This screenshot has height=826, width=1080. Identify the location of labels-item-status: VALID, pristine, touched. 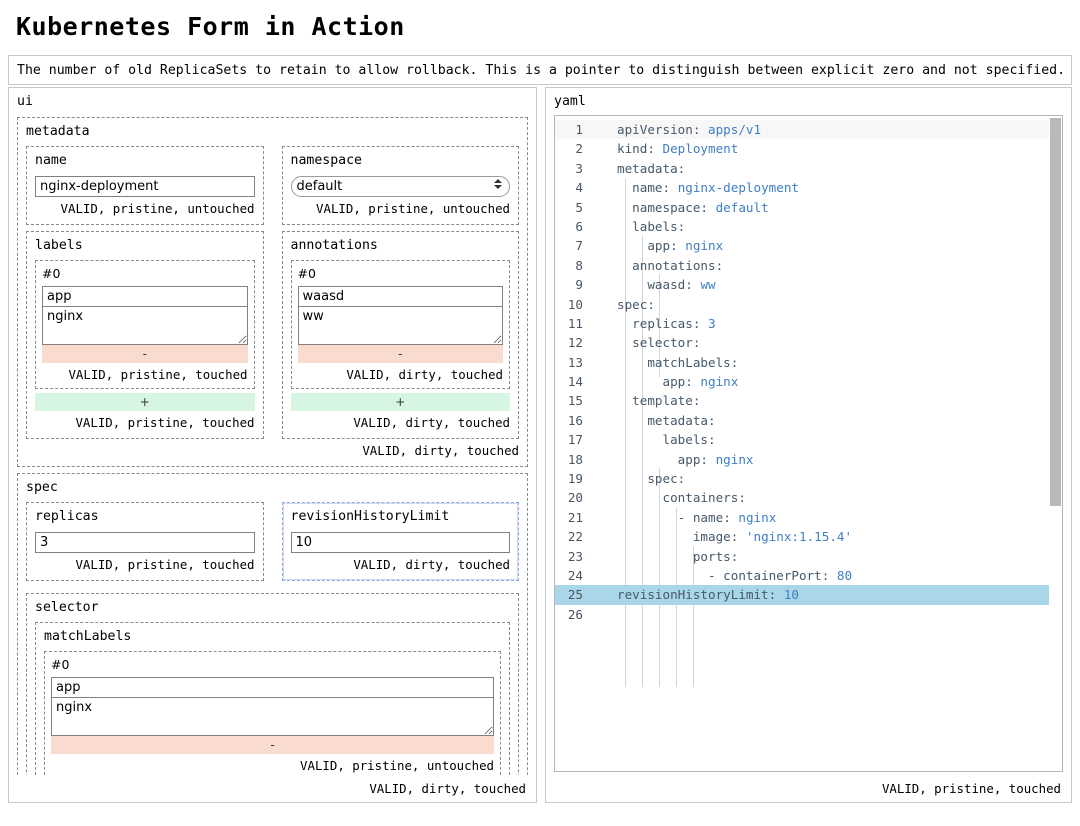
(158, 374).